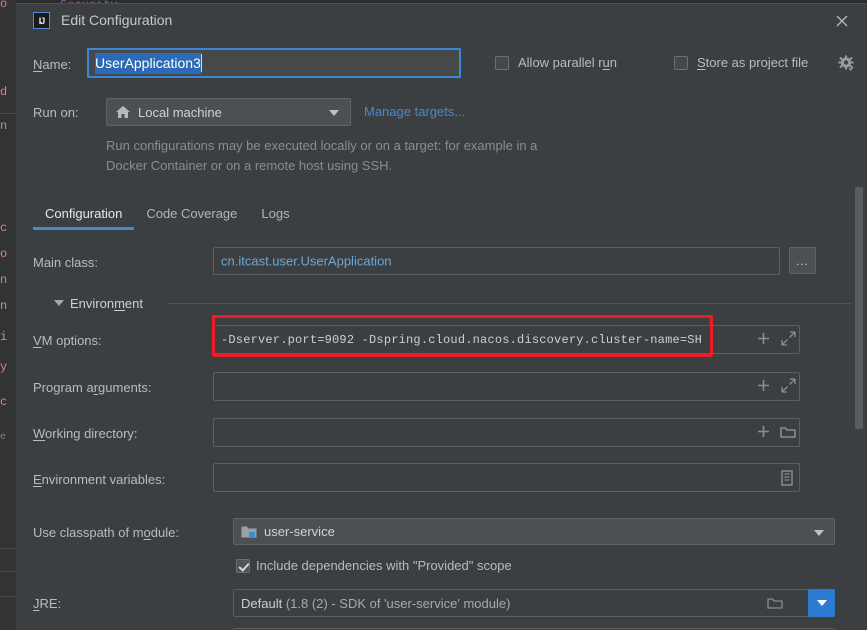  I want to click on background-code-fragment: d, so click(4, 92).